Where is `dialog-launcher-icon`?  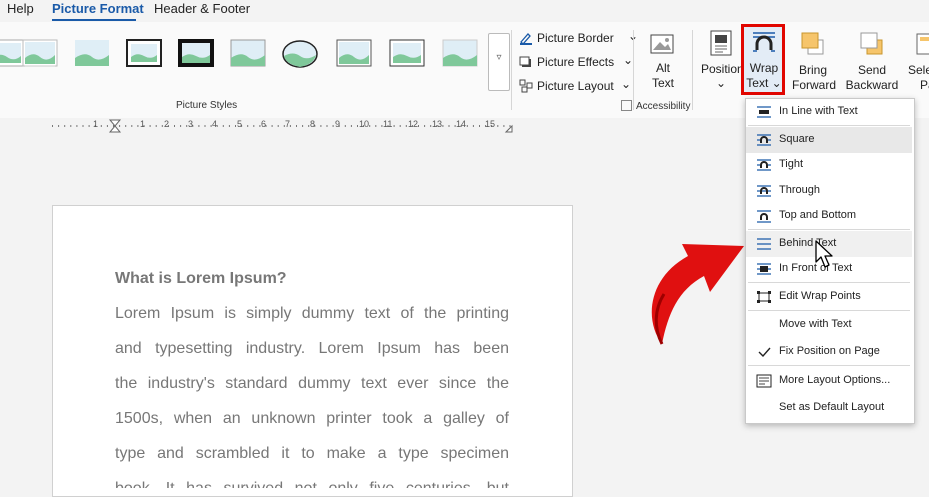 dialog-launcher-icon is located at coordinates (626, 105).